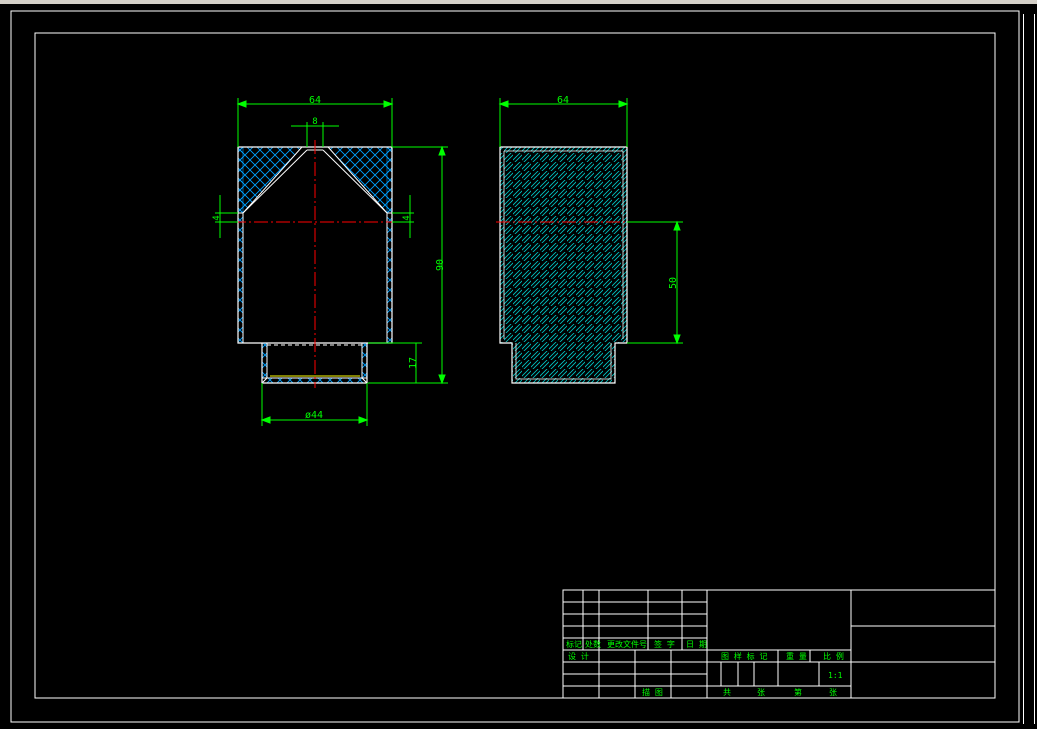 This screenshot has height=729, width=1037. Describe the element at coordinates (833, 692) in the screenshot. I see `page-sheet-label: 张` at that location.